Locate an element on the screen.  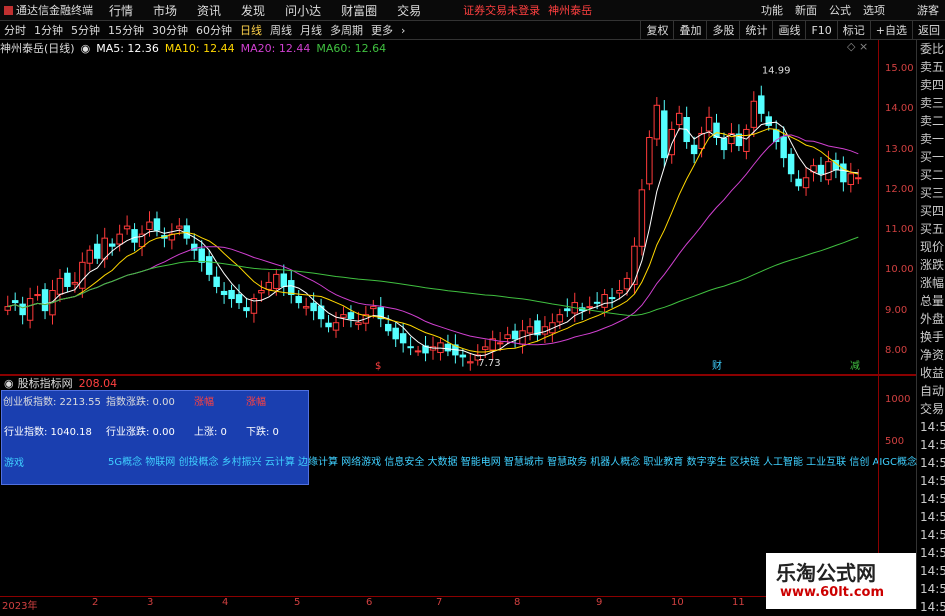
price-tick: 15.00 is located at coordinates (899, 69).